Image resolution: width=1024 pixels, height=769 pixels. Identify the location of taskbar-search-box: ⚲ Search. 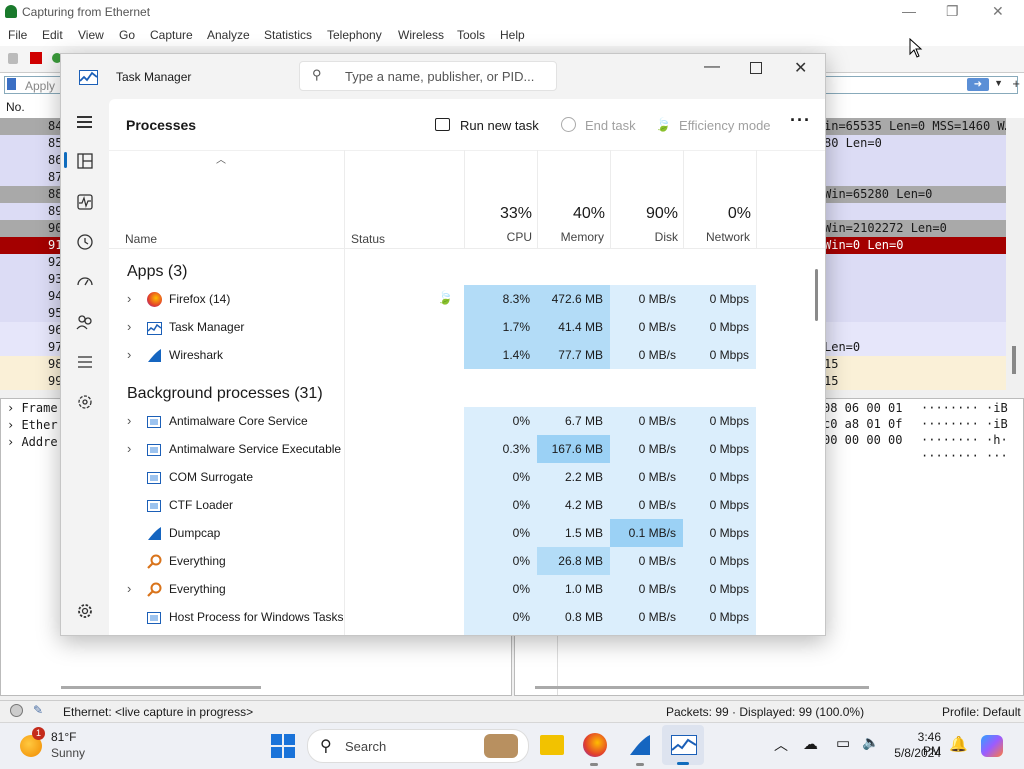
(418, 746).